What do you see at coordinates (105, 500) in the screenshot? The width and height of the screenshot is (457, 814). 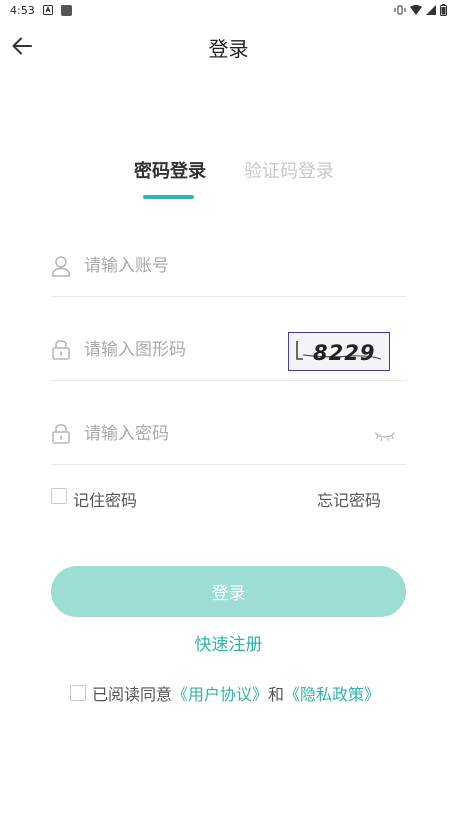 I see `remember-password-label: 记住密码` at bounding box center [105, 500].